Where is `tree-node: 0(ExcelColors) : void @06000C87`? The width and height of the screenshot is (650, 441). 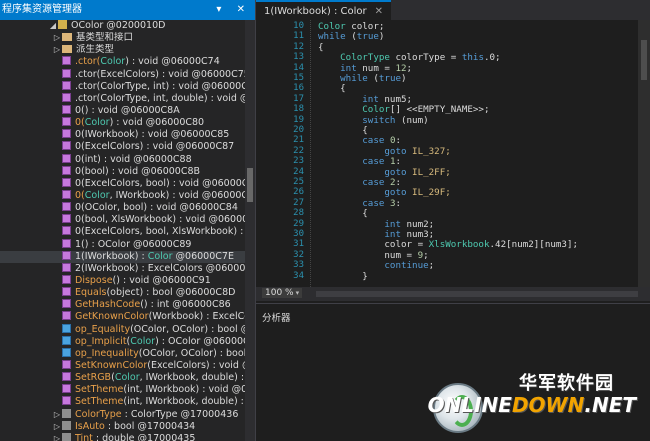
tree-node: 0(ExcelColors) : void @06000C87 is located at coordinates (122, 147).